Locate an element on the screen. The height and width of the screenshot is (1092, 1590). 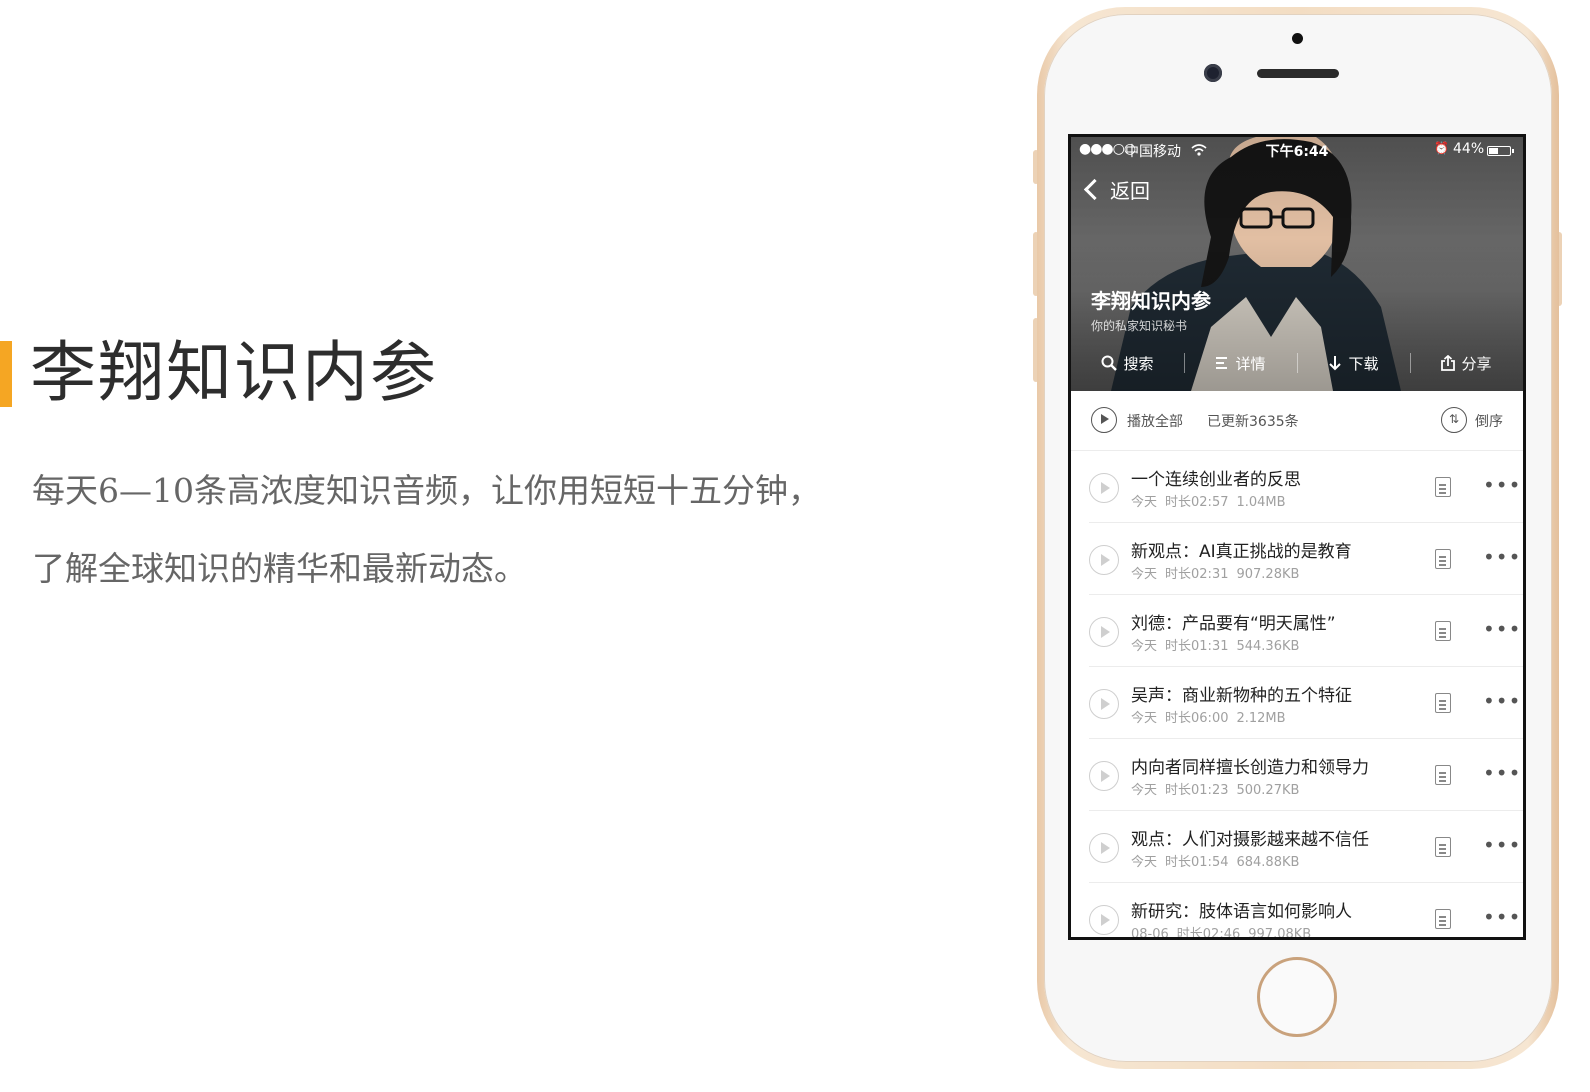
list-item: 新研究：肢体语言如何影响人 08-06 时长02:46 997.08KB ••• is located at coordinates (1297, 911).